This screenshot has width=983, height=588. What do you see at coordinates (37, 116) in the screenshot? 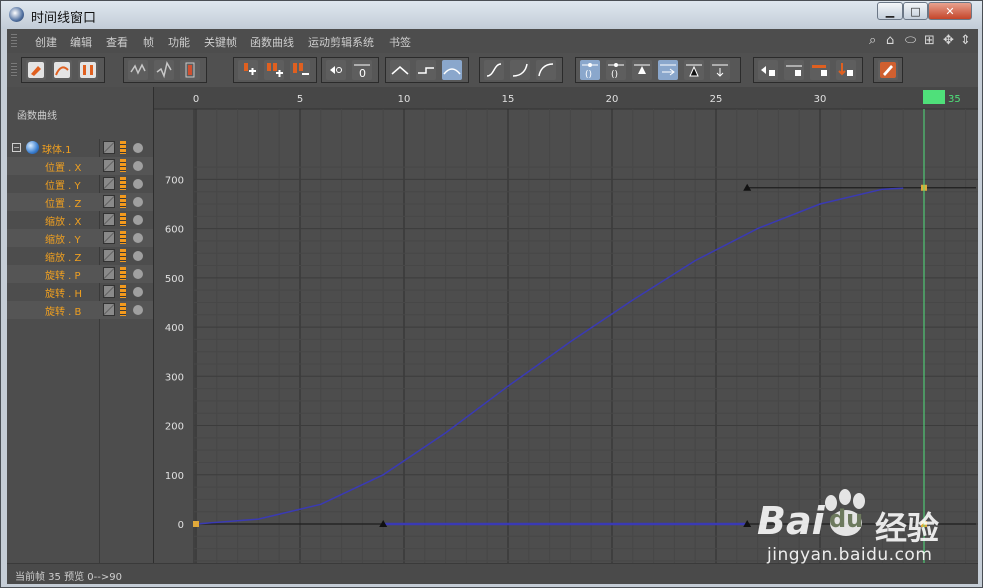
I see `fcurve-header-label: 函数曲线` at bounding box center [37, 116].